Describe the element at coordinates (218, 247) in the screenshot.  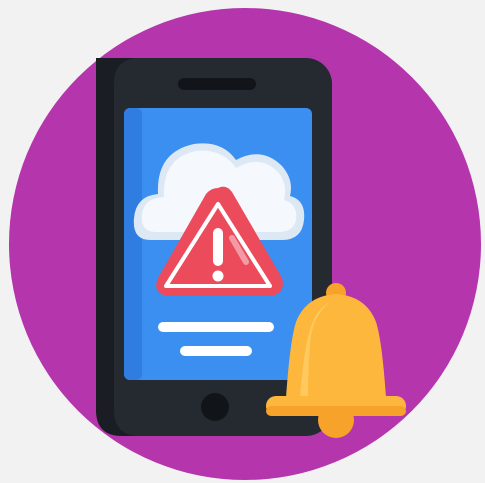
I see `warning-exclamation-bar` at that location.